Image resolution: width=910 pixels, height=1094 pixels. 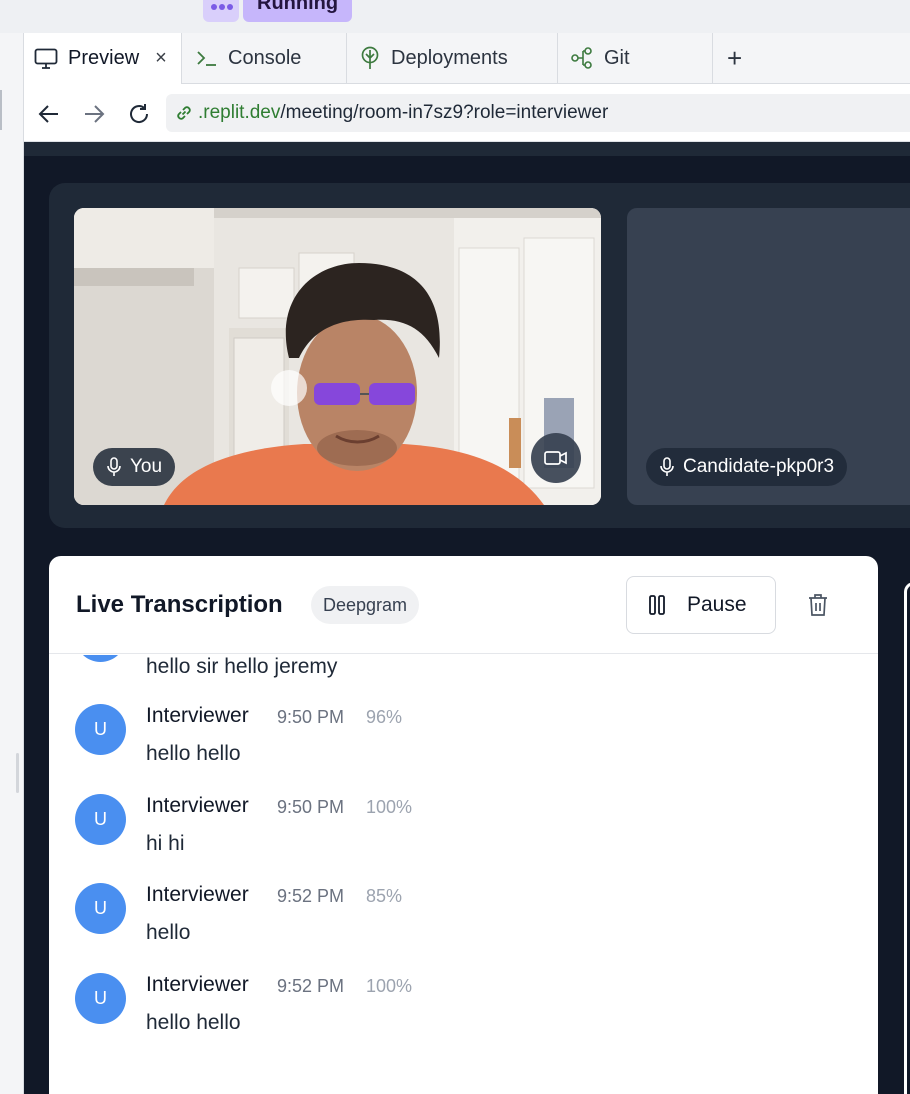 I want to click on message-text: hello, so click(x=168, y=932).